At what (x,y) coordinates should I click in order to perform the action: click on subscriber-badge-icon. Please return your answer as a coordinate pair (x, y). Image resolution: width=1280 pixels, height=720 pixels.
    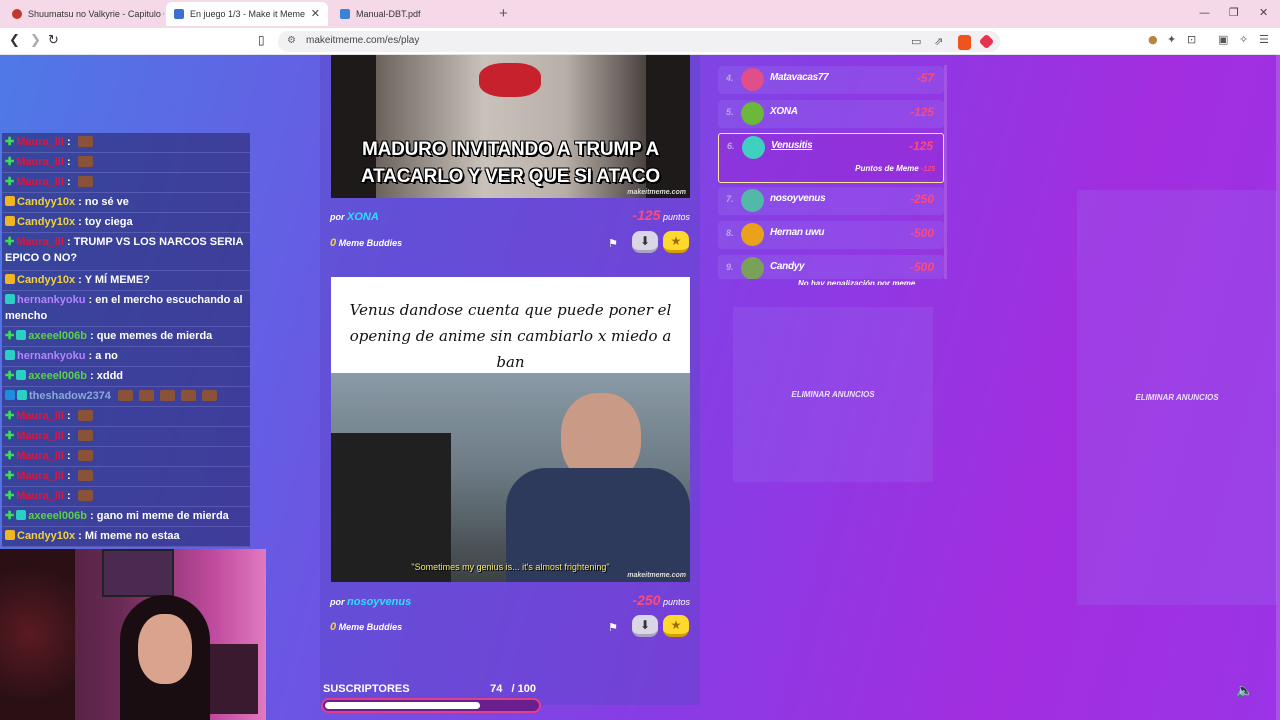
    Looking at the image, I should click on (22, 395).